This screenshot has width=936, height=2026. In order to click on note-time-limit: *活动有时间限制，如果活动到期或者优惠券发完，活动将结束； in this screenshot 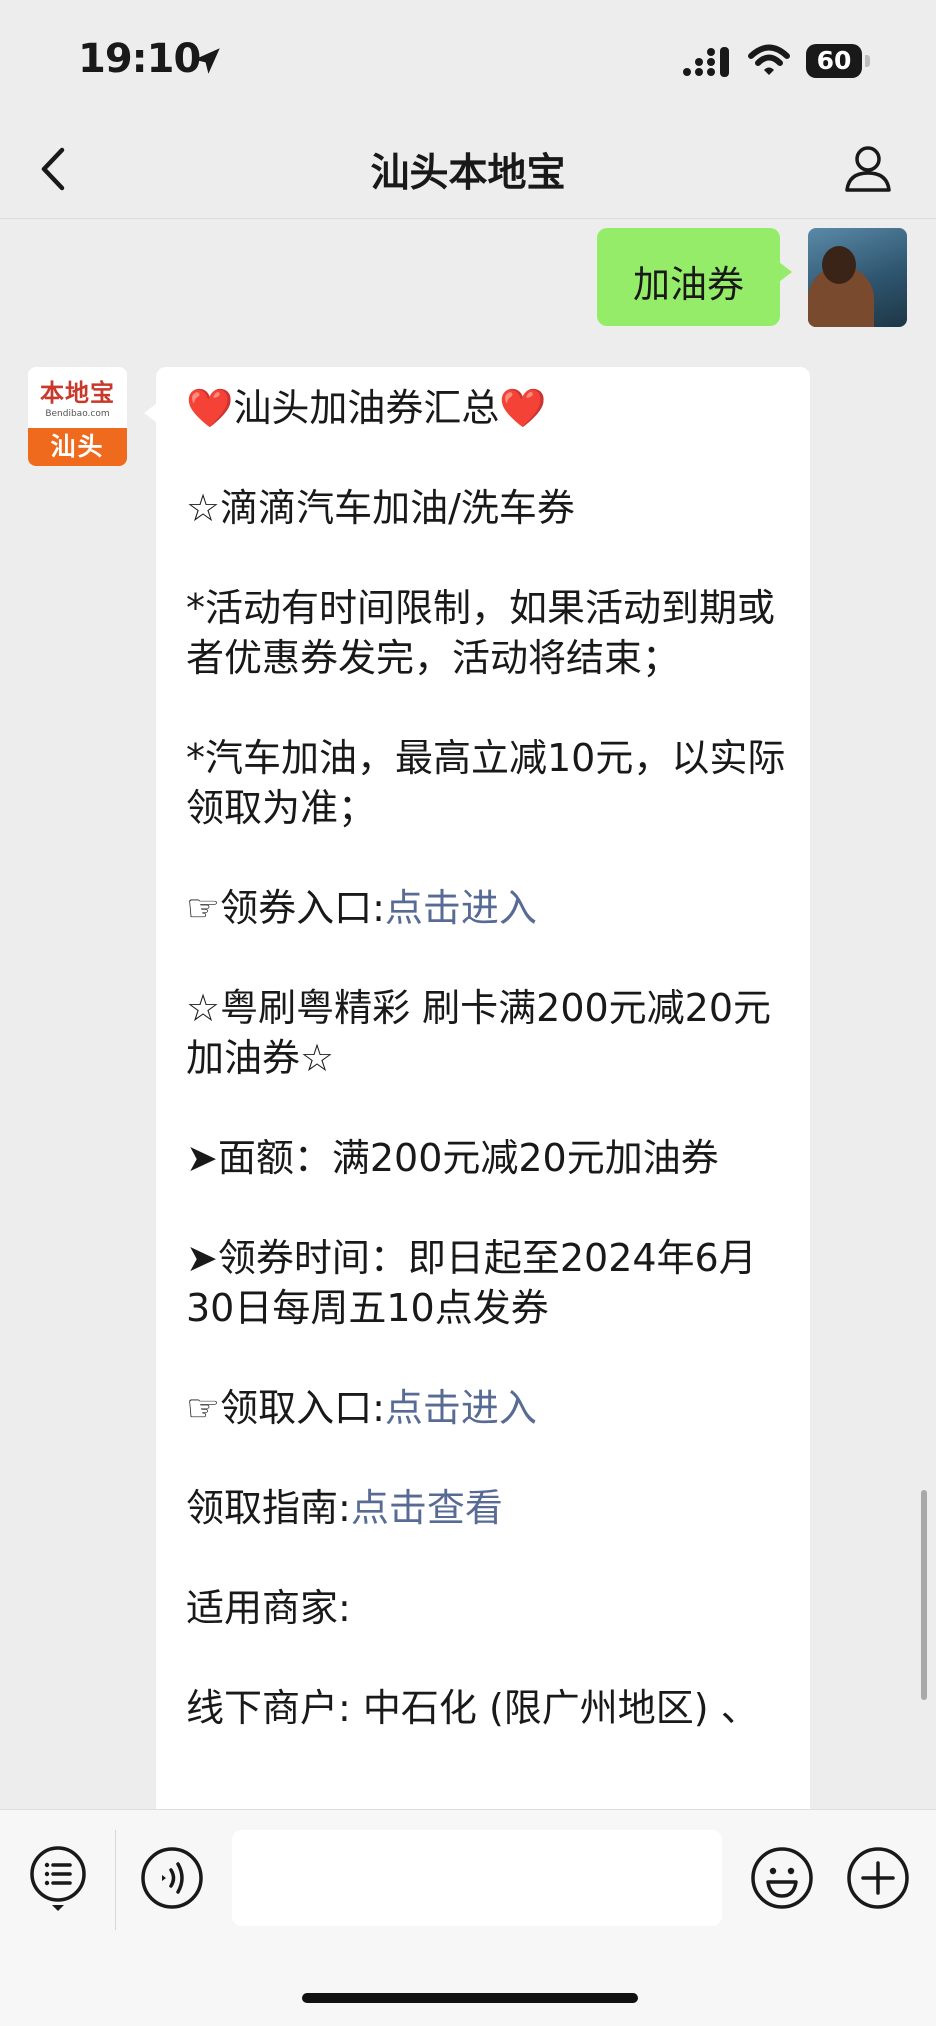, I will do `click(481, 633)`.